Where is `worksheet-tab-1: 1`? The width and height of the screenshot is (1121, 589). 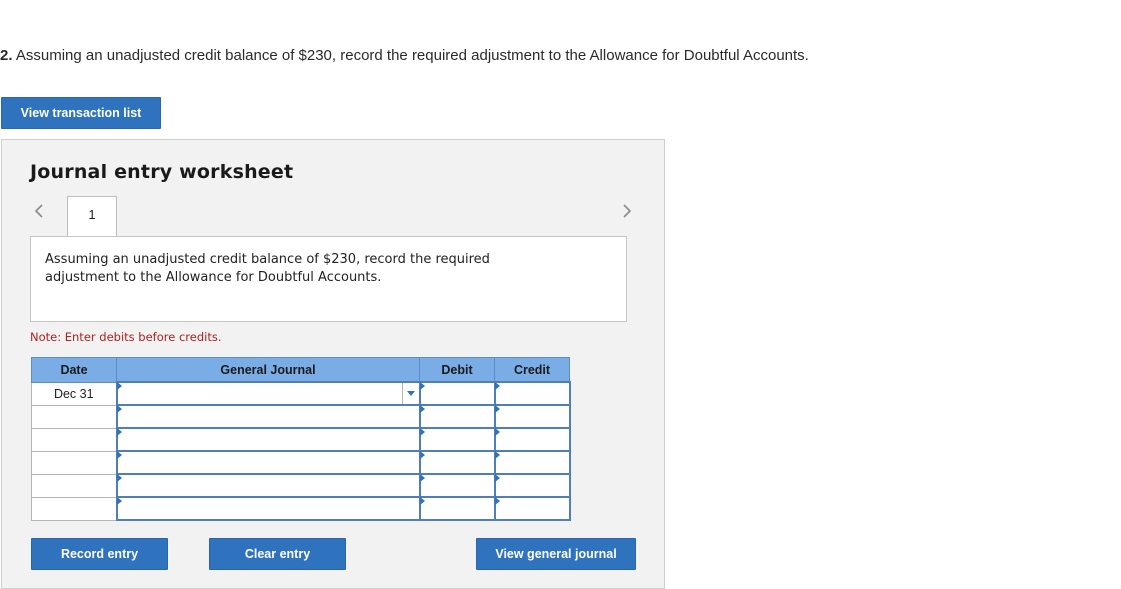
worksheet-tab-1: 1 is located at coordinates (92, 217).